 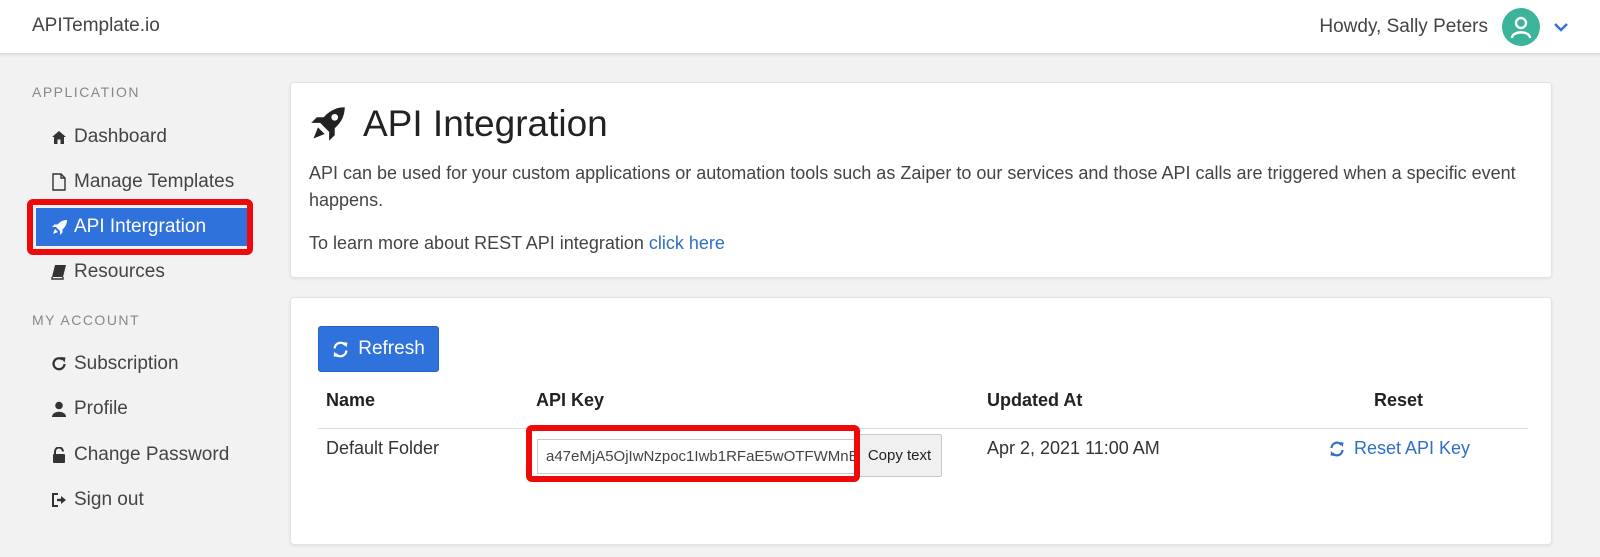 I want to click on sidebar-item-sign-out: Sign out, so click(x=142, y=500).